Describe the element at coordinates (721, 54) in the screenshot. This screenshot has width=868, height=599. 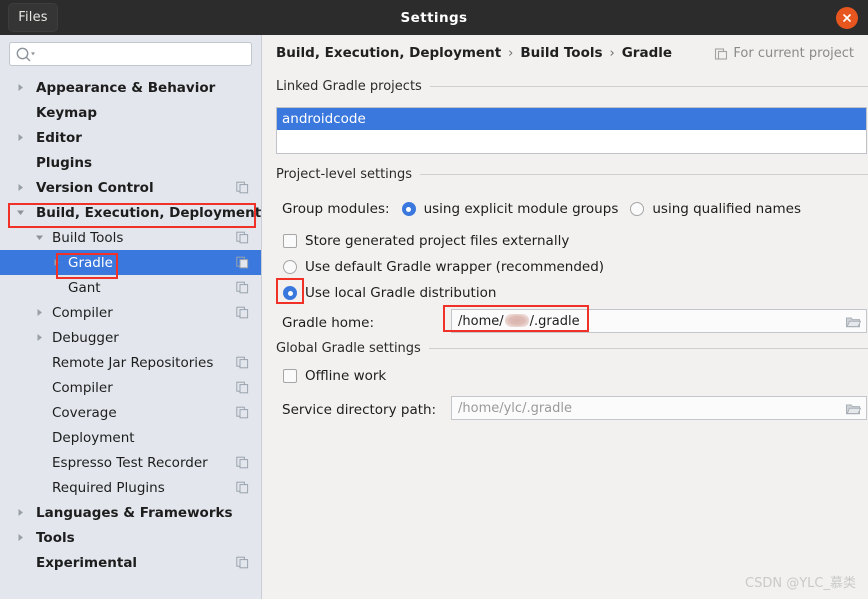
I see `project-scope-icon` at that location.